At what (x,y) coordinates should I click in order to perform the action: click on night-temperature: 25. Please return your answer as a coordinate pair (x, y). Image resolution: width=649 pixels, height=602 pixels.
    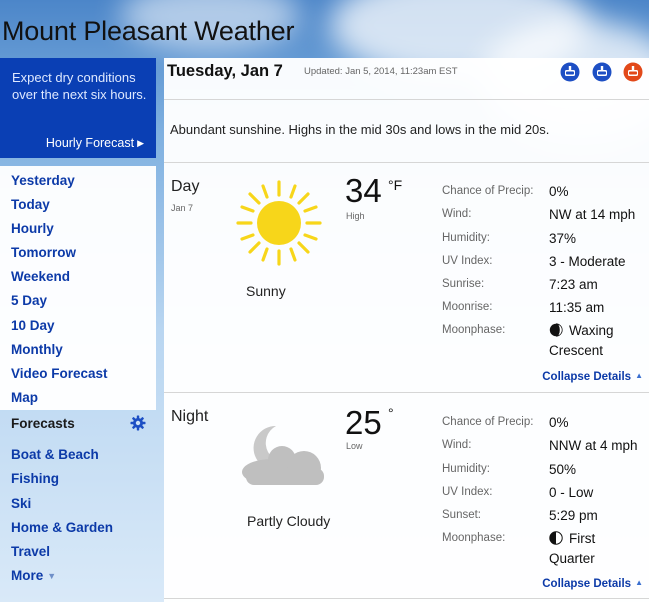
    Looking at the image, I should click on (363, 422).